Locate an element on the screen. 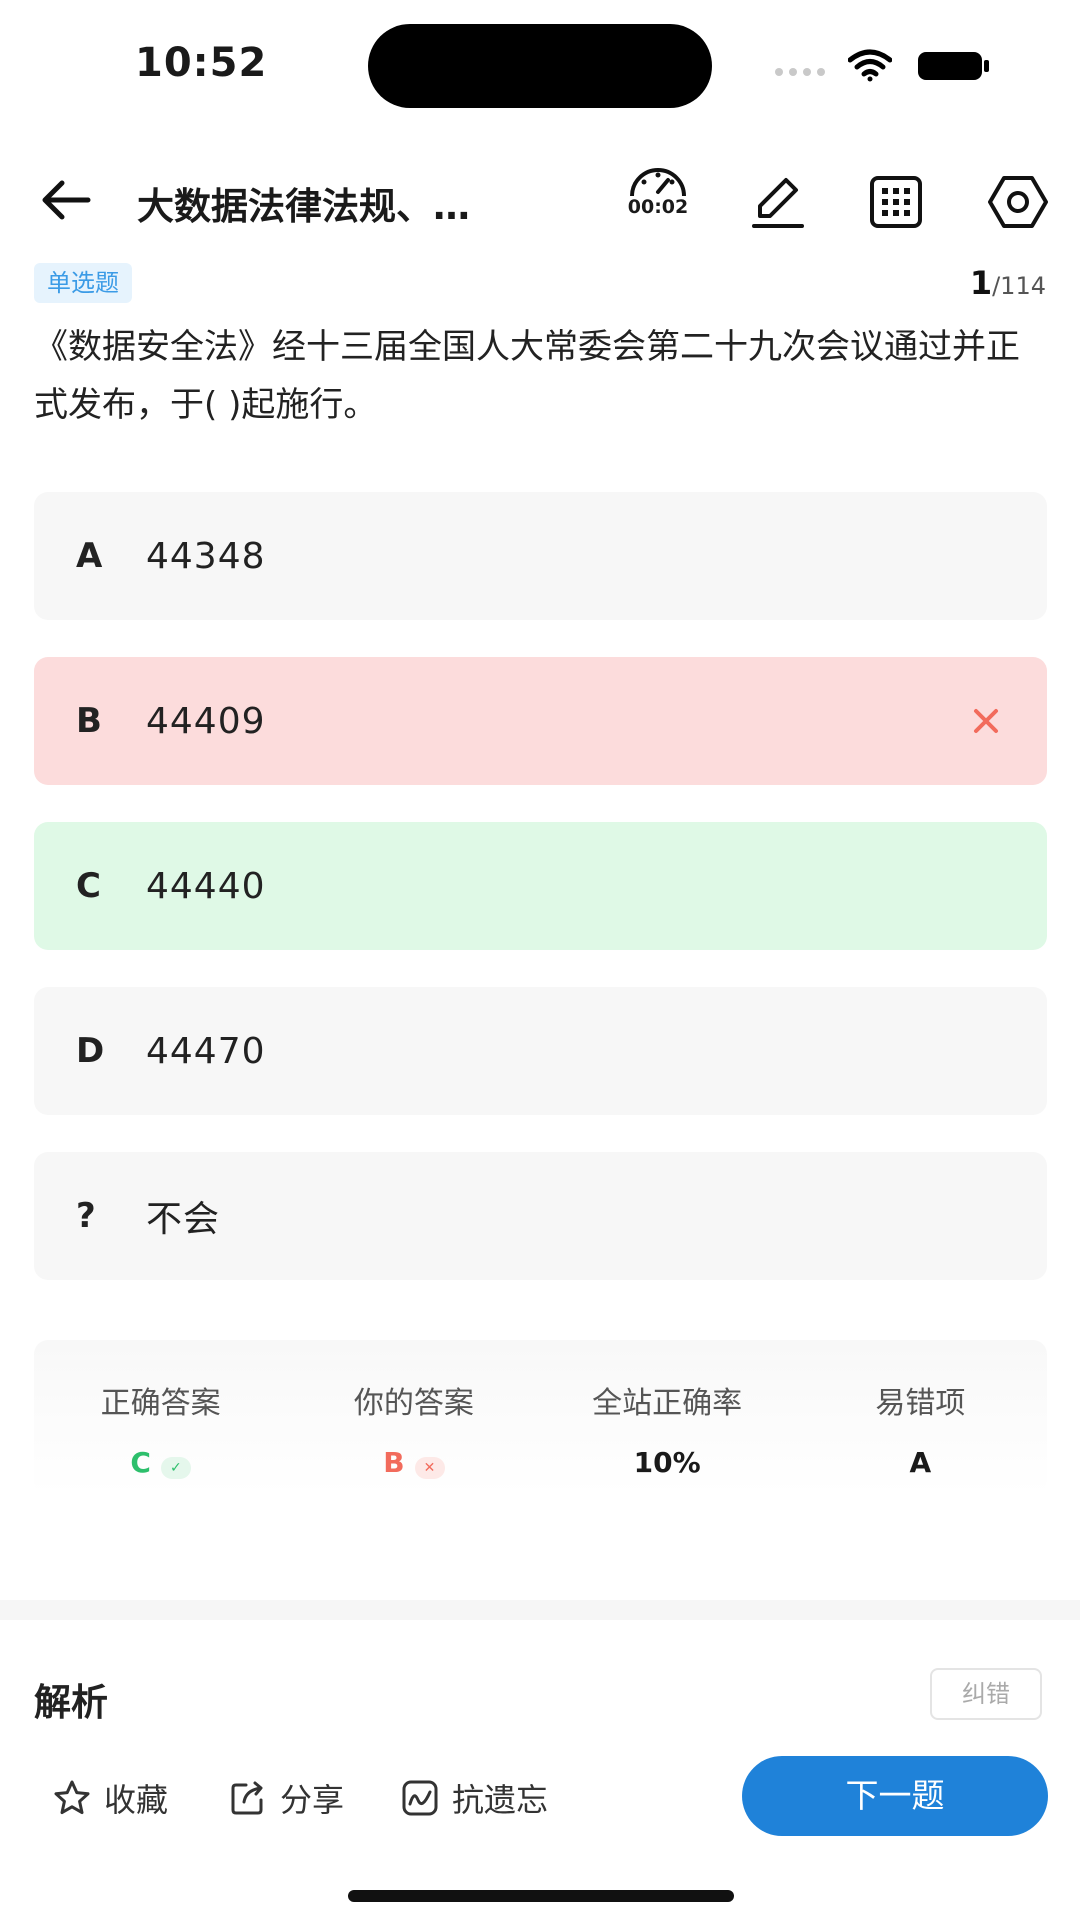  share-icon is located at coordinates (247, 1798).